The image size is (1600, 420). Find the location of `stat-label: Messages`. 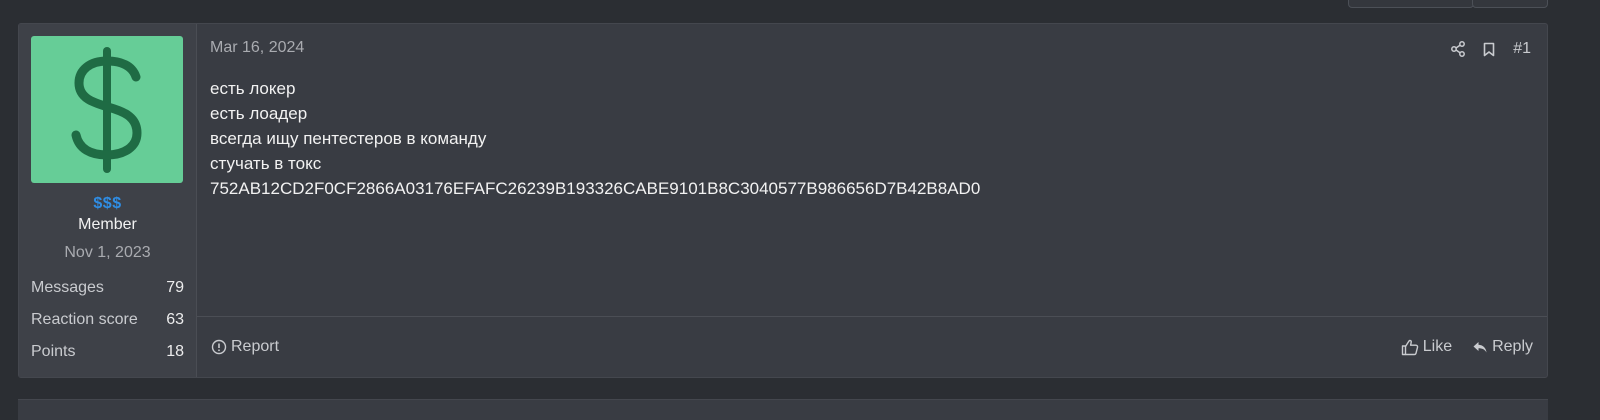

stat-label: Messages is located at coordinates (67, 287).